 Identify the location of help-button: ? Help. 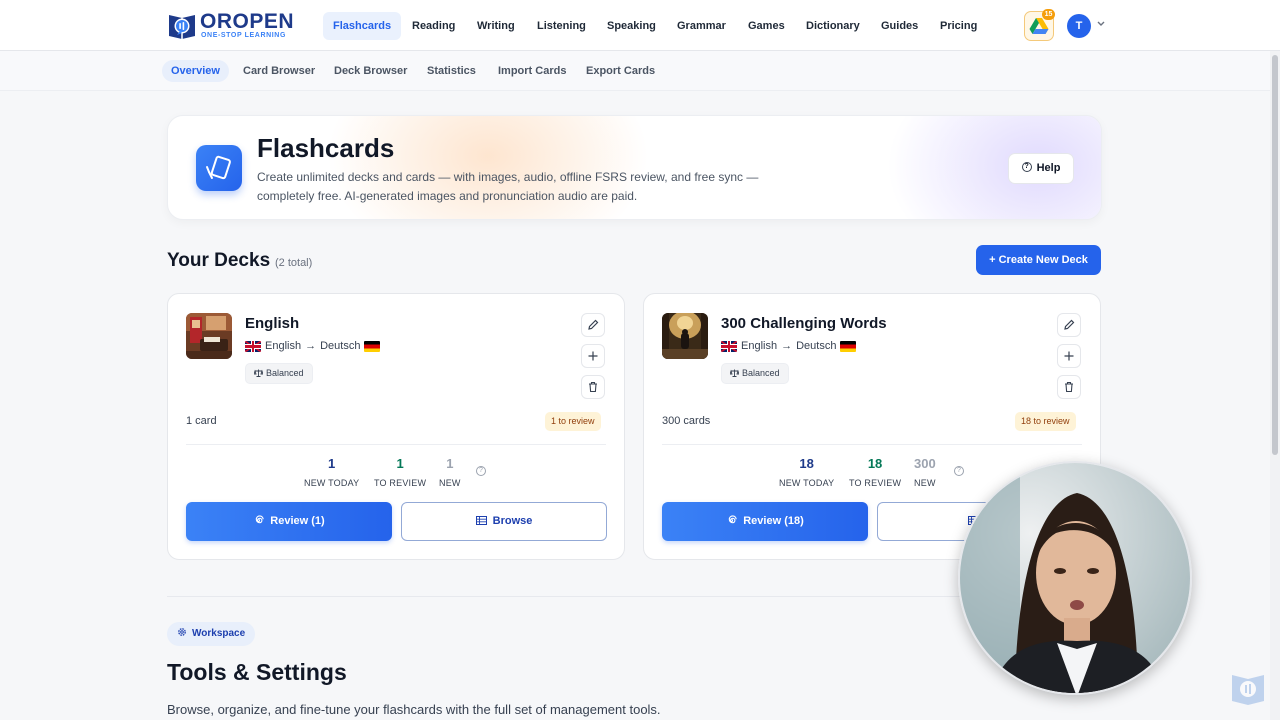
(1041, 168).